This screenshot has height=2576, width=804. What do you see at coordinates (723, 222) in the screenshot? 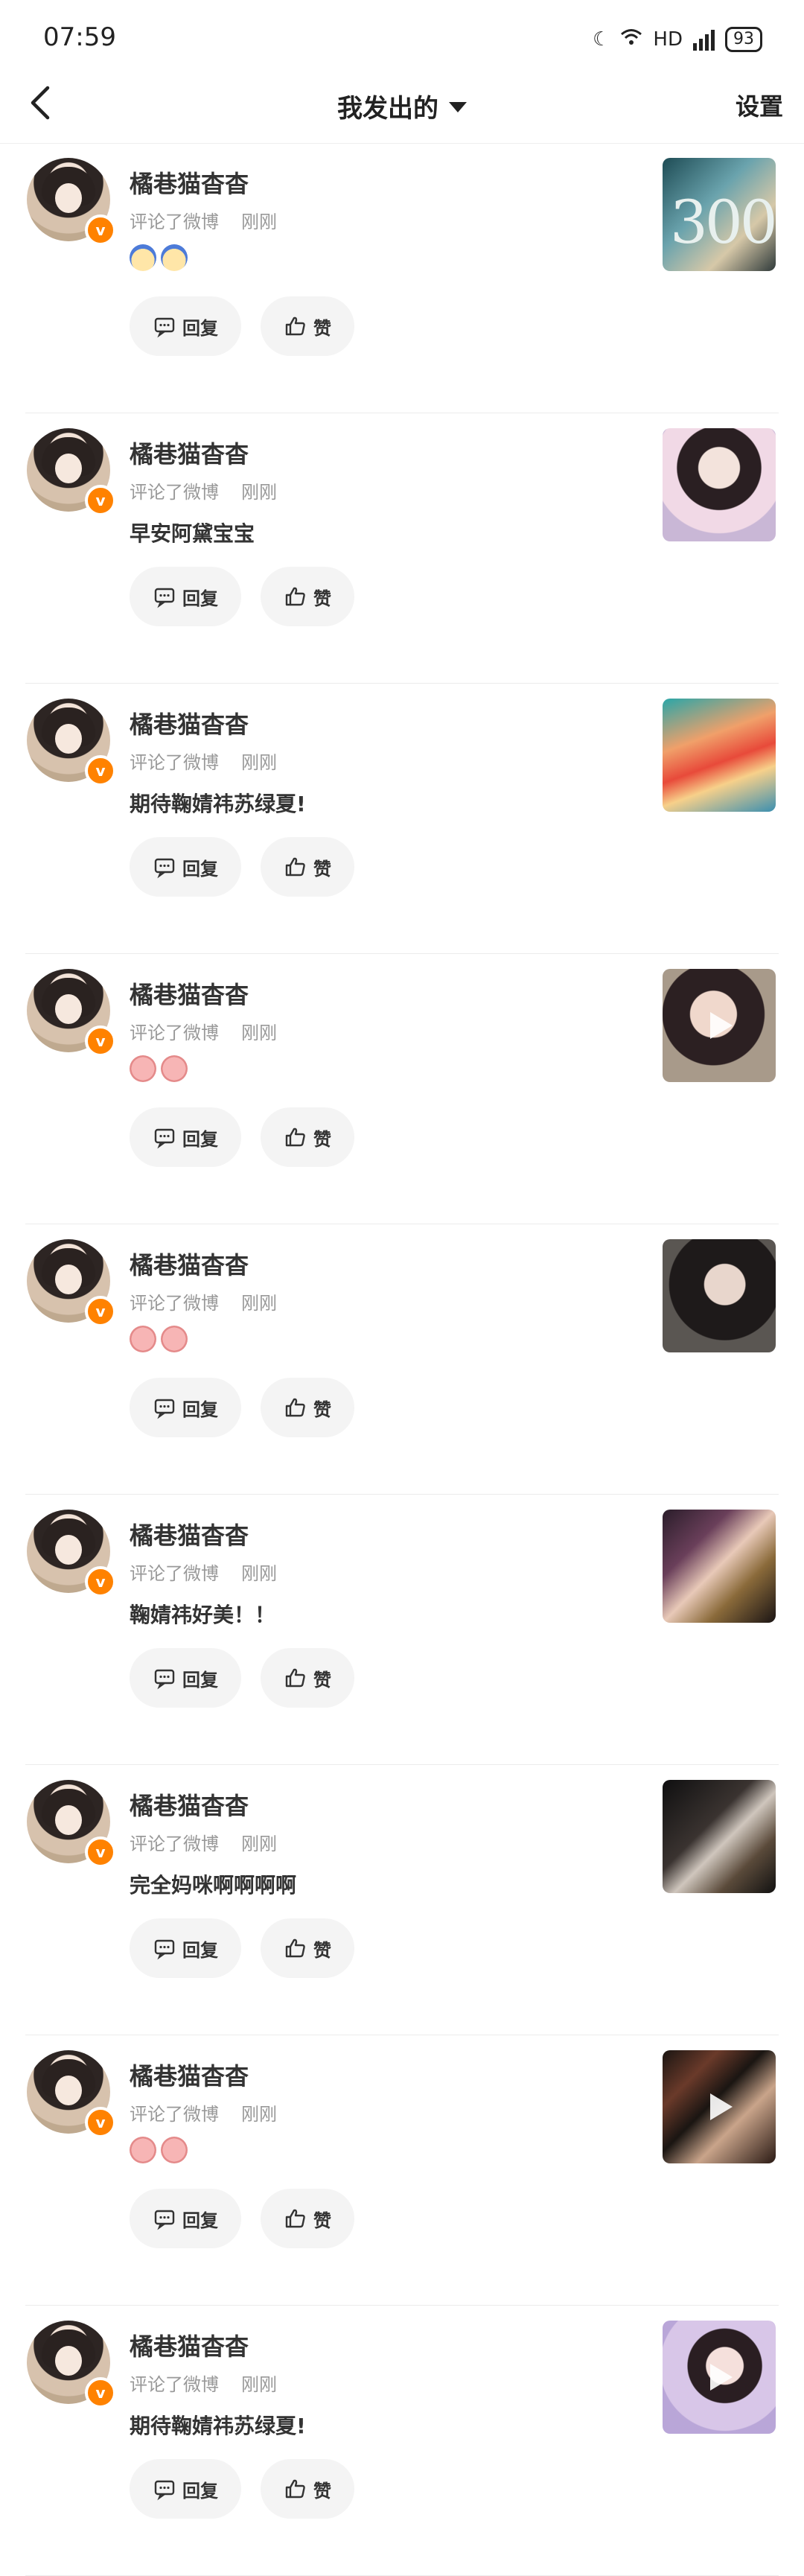
I see `thumbnail-text: 300` at bounding box center [723, 222].